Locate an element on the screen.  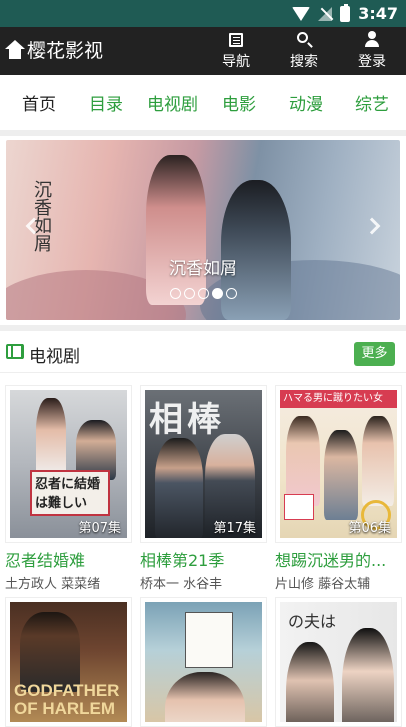
card-title: 忍者结婚难 is located at coordinates (68, 559).